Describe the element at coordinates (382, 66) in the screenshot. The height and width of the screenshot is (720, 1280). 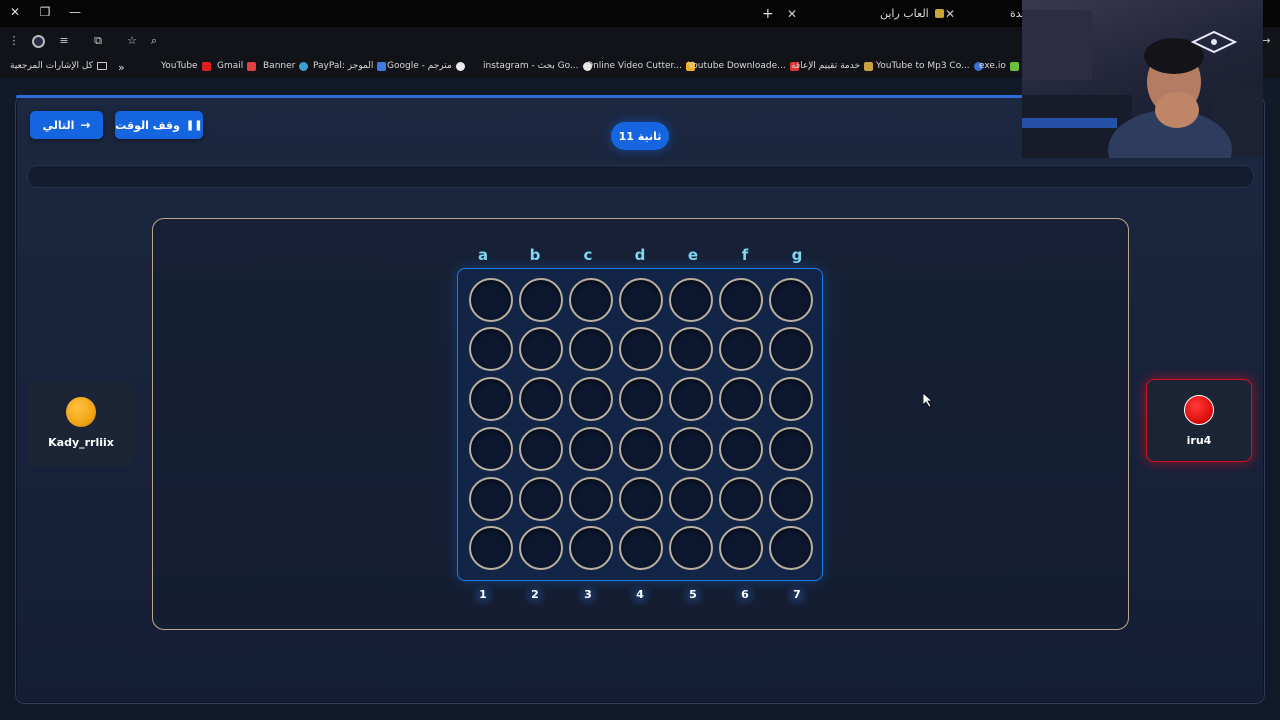
I see `paypal-icon` at that location.